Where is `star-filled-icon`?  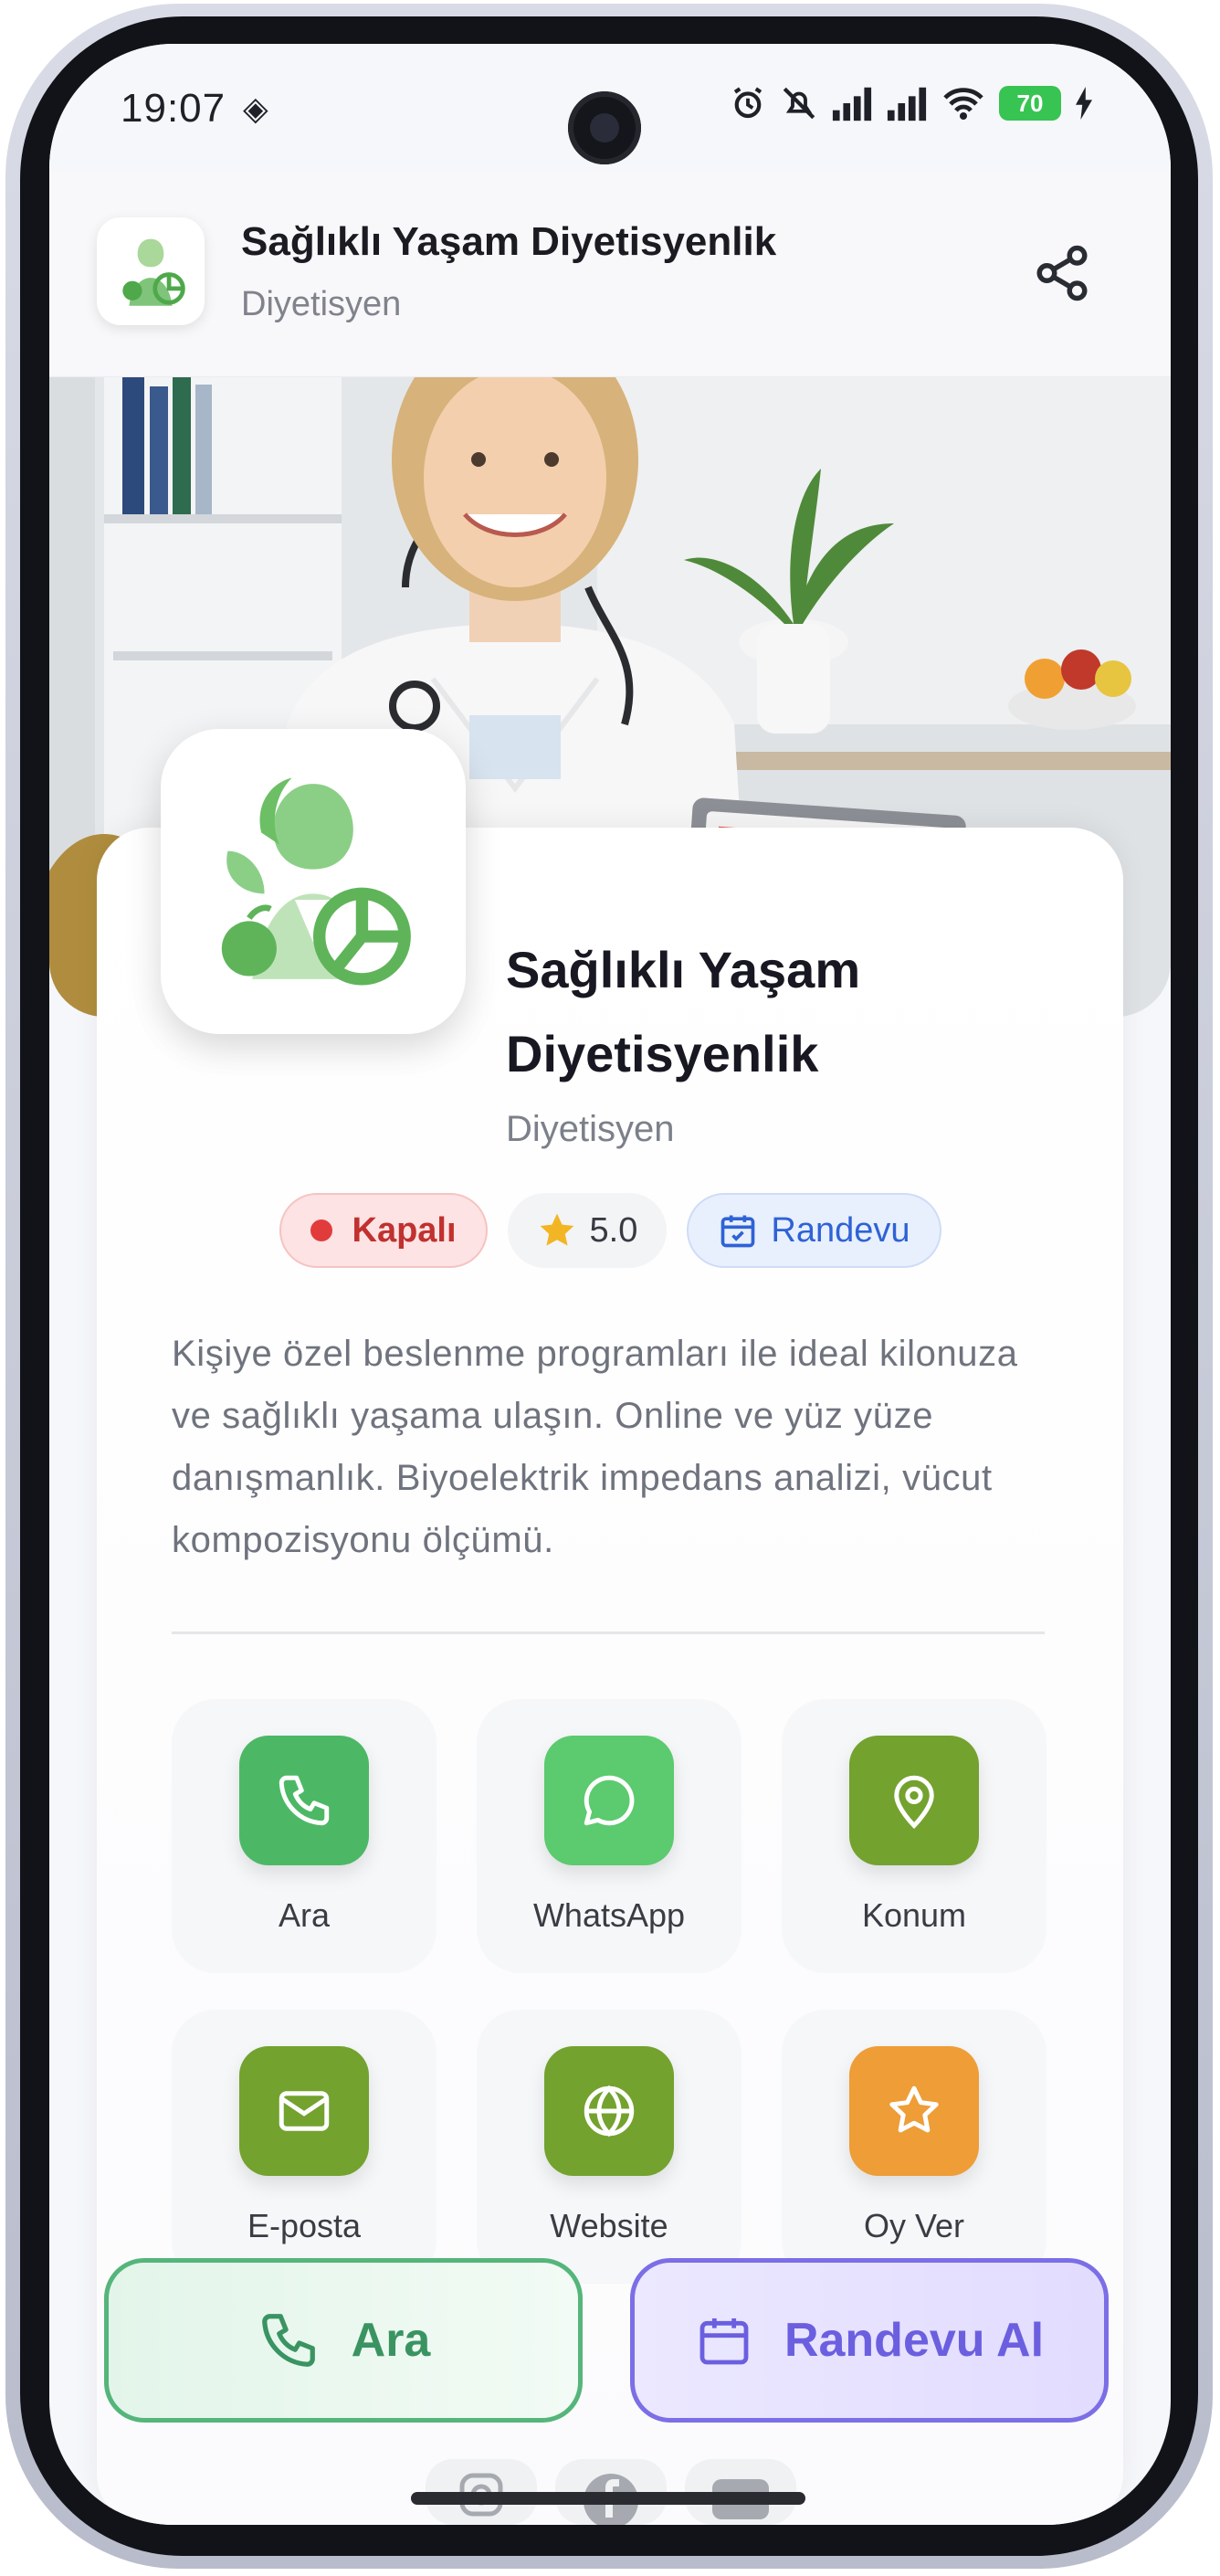
star-filled-icon is located at coordinates (556, 1229).